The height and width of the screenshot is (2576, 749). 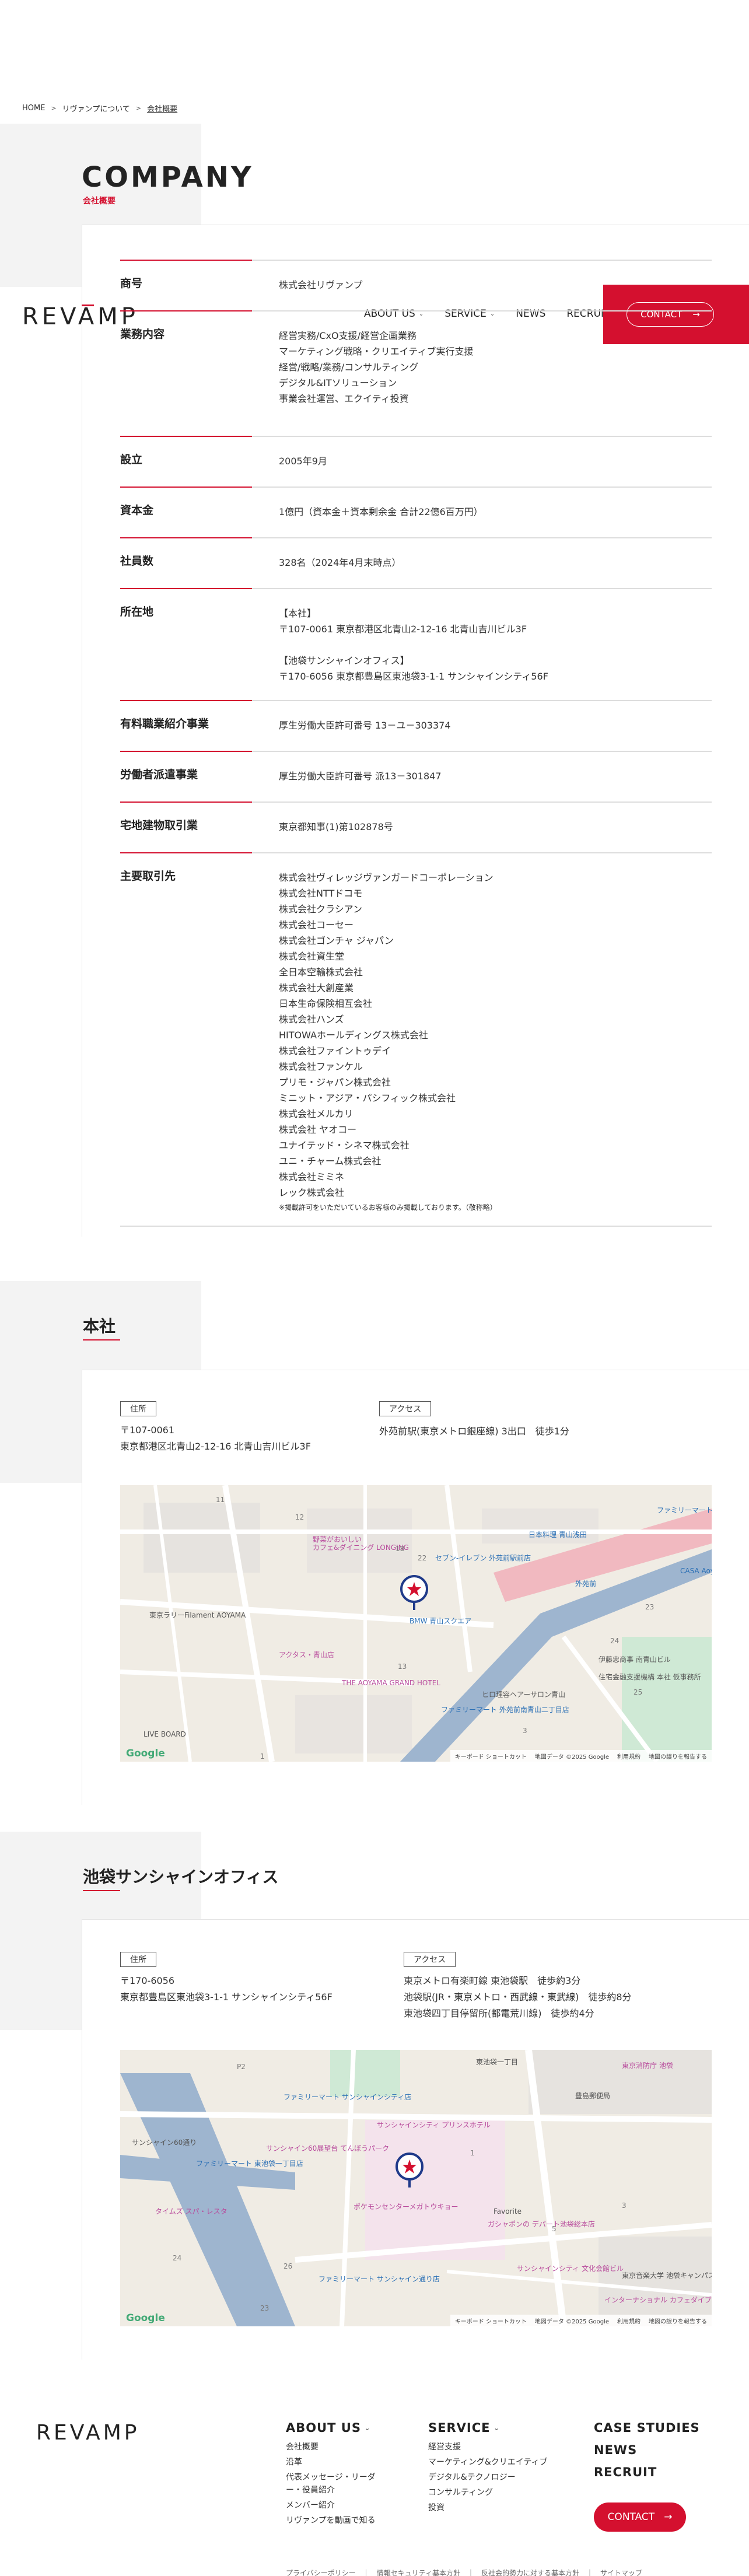 I want to click on row-label: 商号, so click(x=131, y=283).